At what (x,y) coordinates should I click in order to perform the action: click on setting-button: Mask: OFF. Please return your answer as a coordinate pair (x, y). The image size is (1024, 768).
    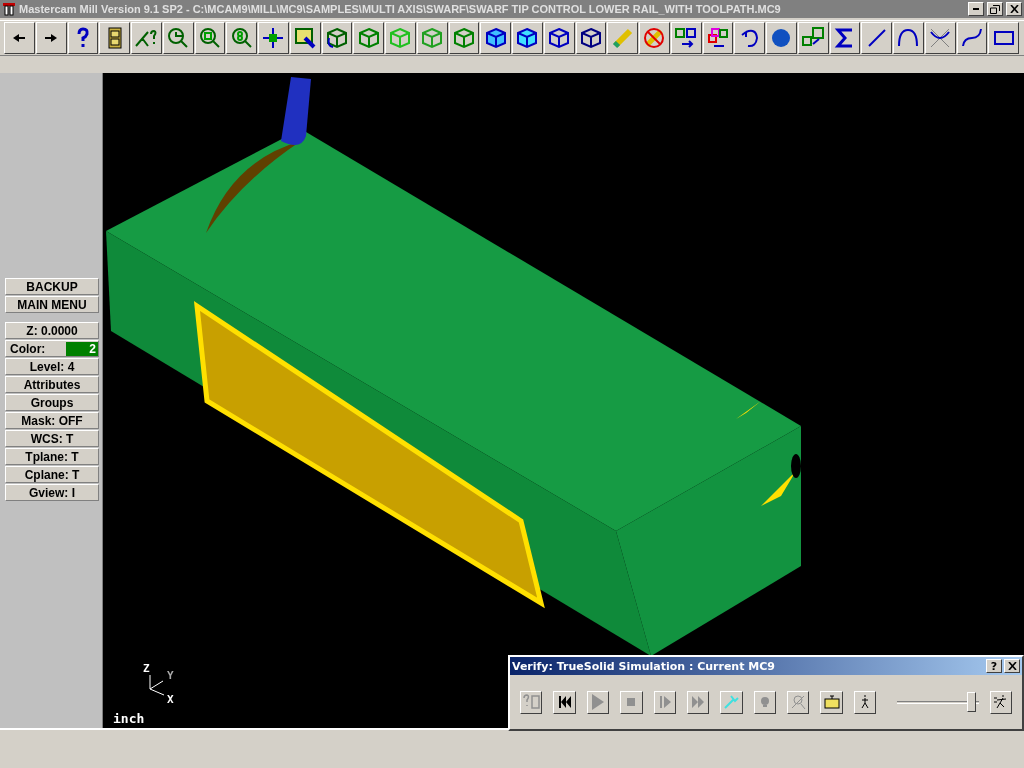
    Looking at the image, I should click on (52, 420).